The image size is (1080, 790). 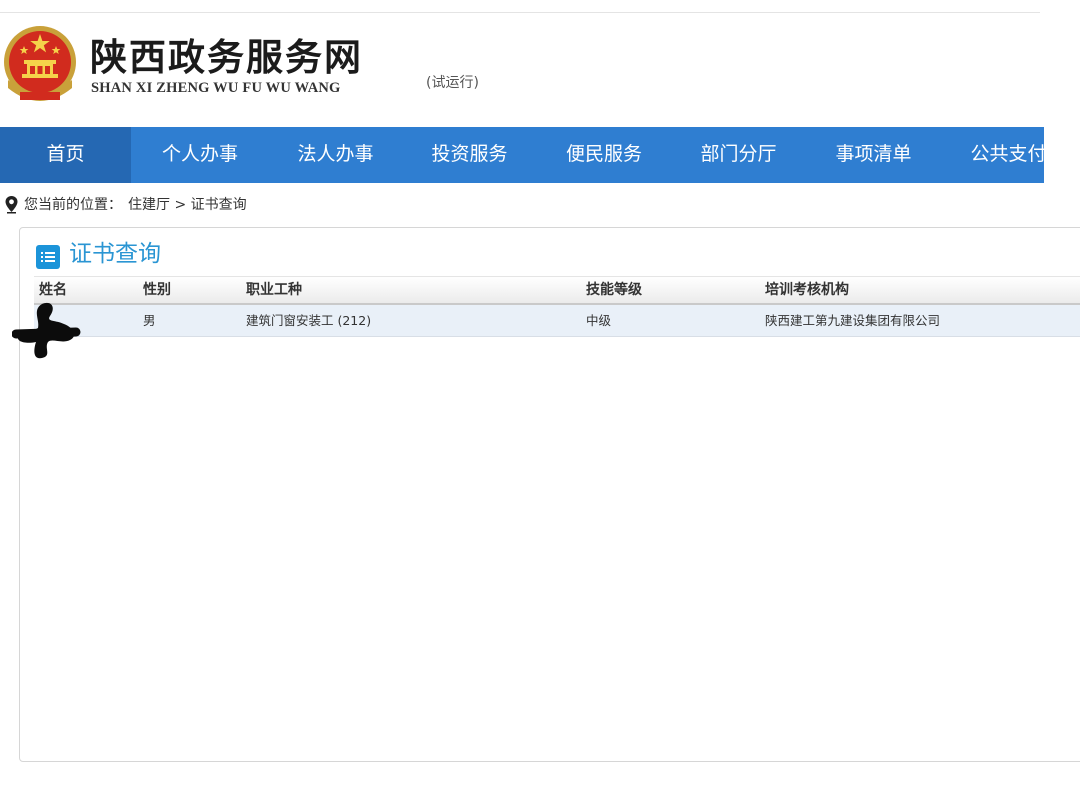 I want to click on nav-item-corporate: 法人办事, so click(x=335, y=155).